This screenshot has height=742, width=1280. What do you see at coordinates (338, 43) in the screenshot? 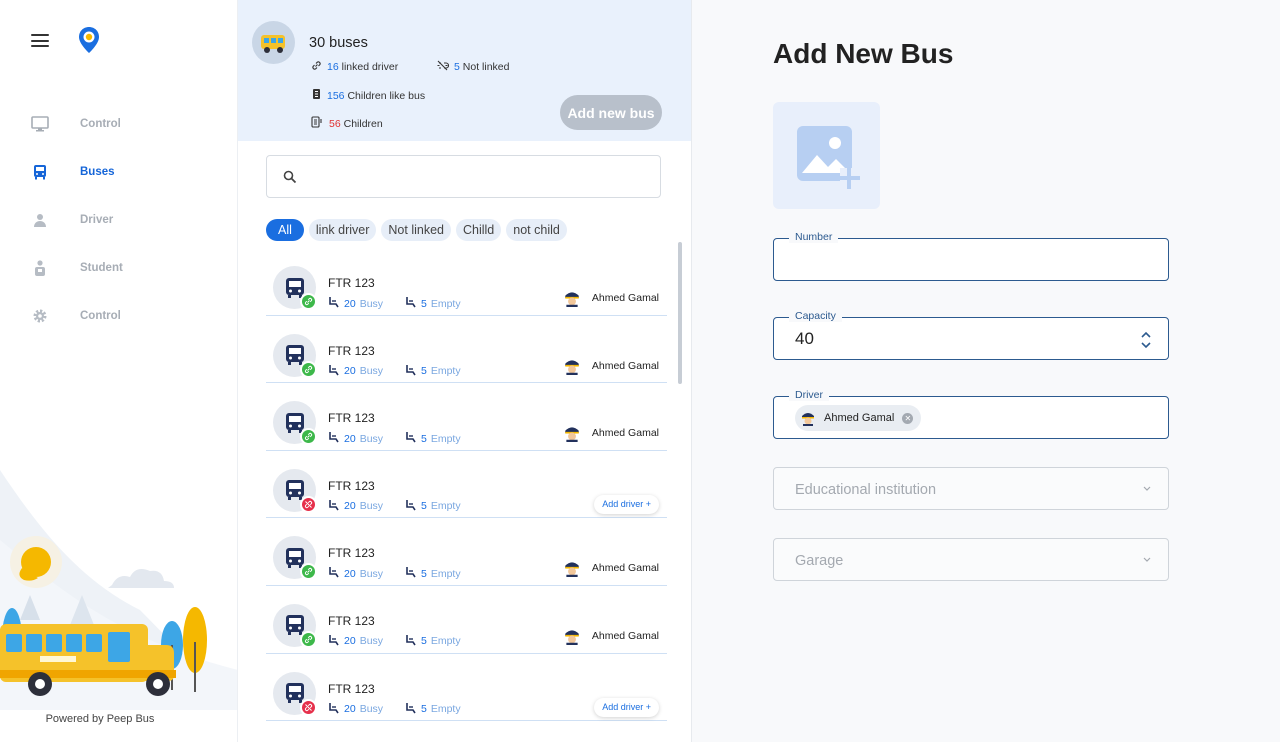
I see `bus-count-title: 30 buses` at bounding box center [338, 43].